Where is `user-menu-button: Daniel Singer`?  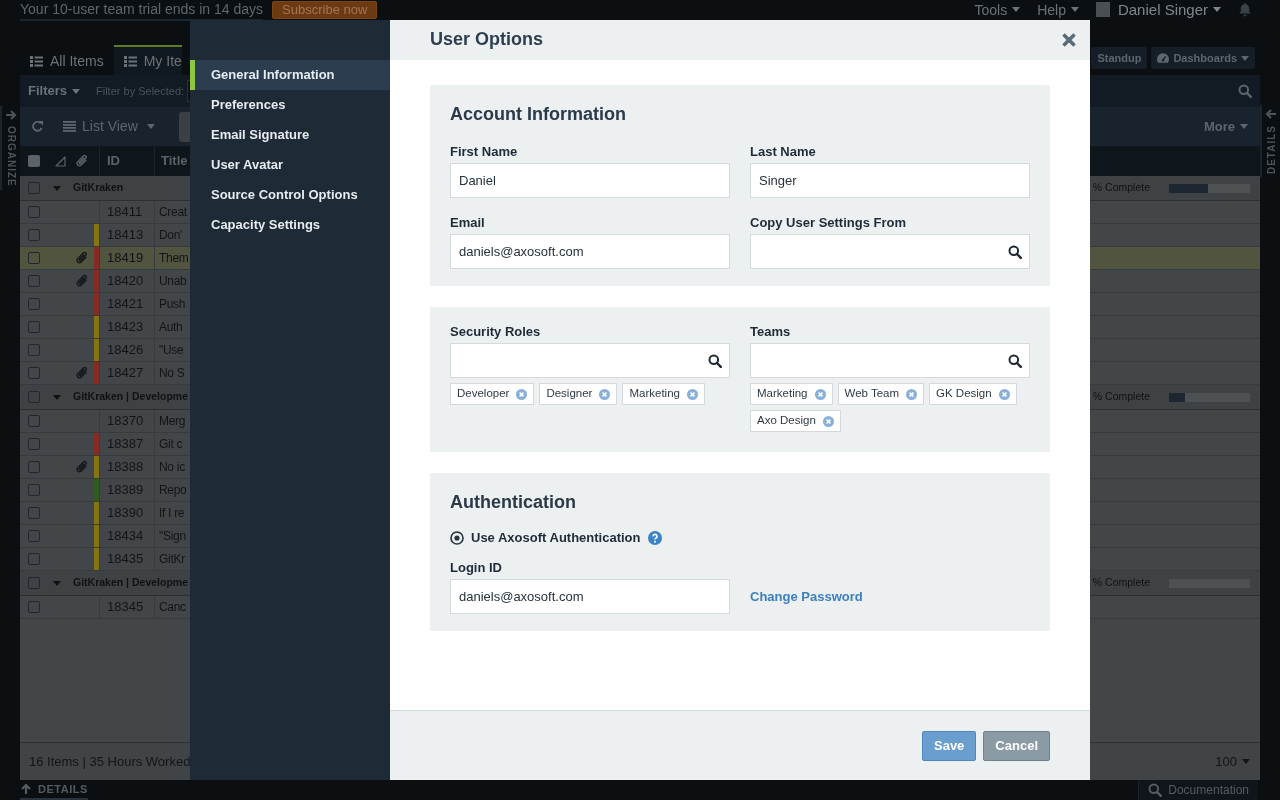
user-menu-button: Daniel Singer is located at coordinates (1169, 9).